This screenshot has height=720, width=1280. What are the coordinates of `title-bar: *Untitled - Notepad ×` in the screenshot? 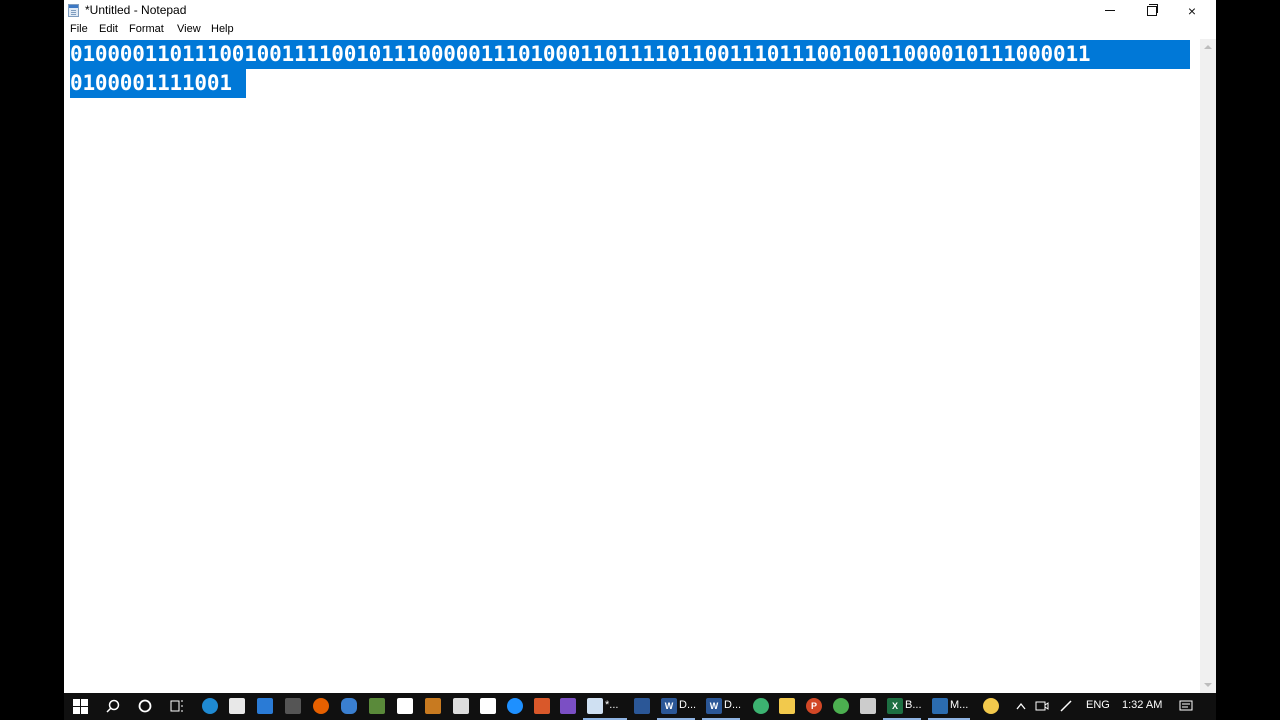 It's located at (640, 10).